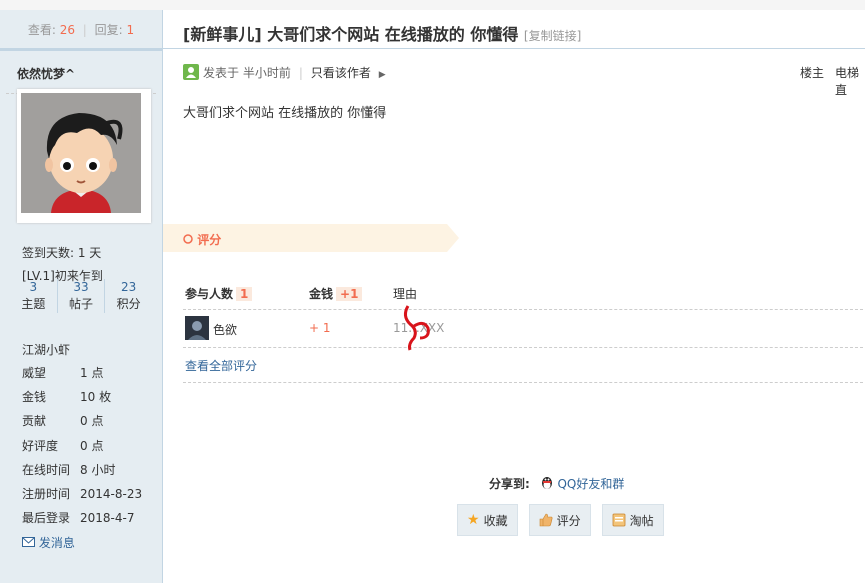  I want to click on share-bar: 分享到: QQ好友和群, so click(556, 483).